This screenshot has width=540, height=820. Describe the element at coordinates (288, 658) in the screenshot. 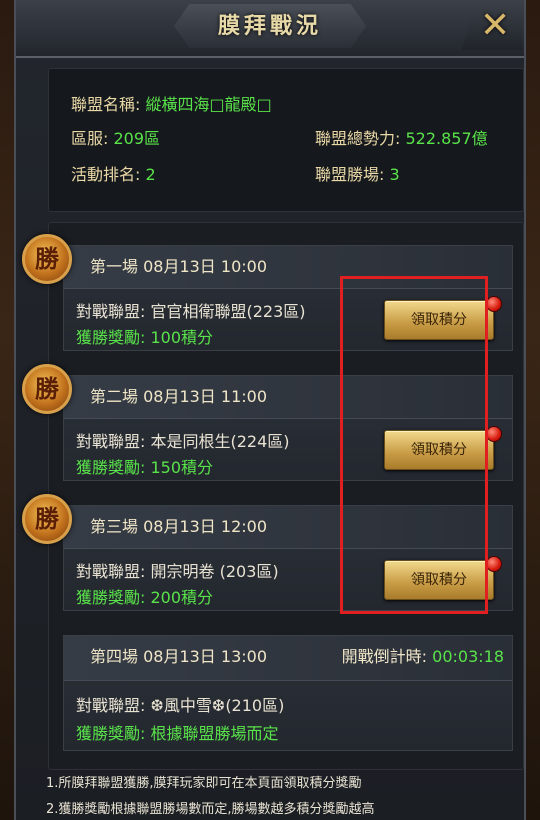

I see `match-header: 第四場 08月13日 13:00 開戰倒計時: 00:03:18` at that location.